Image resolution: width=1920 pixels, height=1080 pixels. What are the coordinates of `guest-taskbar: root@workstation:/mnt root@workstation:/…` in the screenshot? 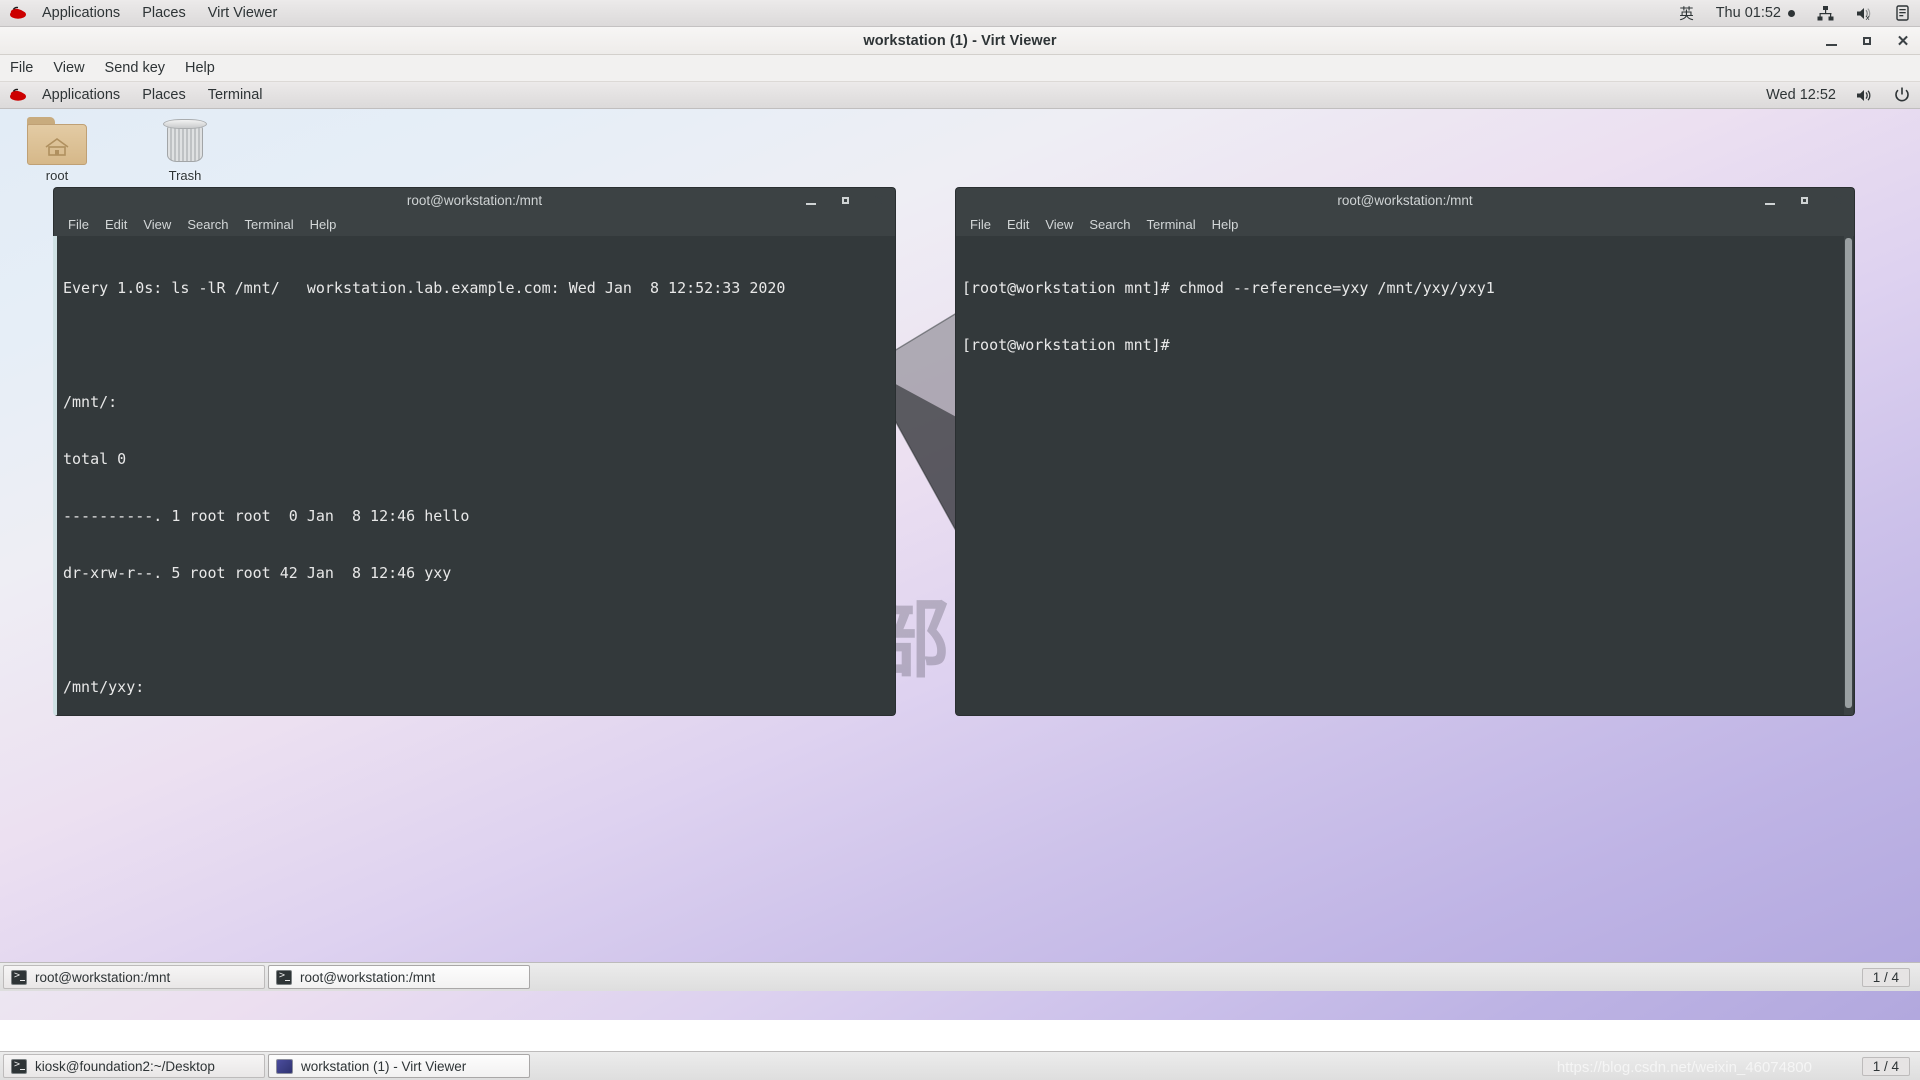 It's located at (960, 976).